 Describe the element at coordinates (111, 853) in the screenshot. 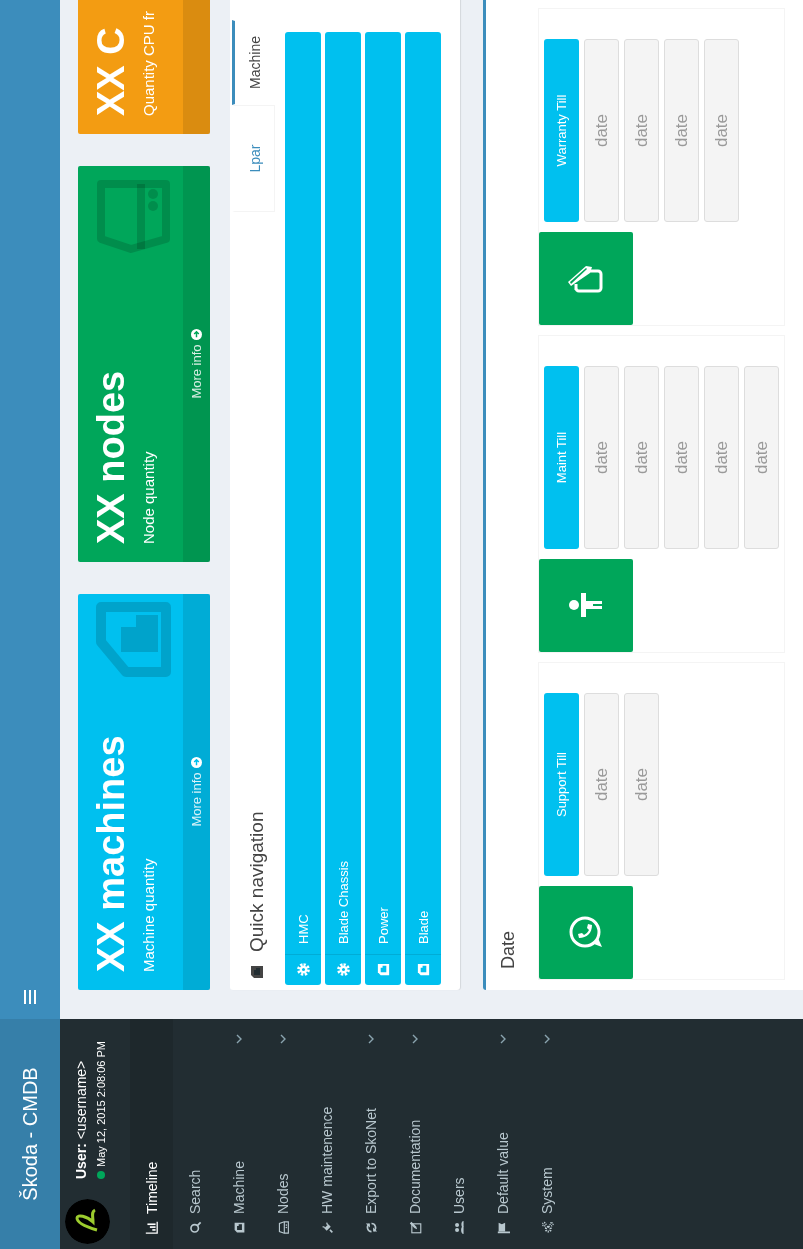

I see `stat-value: XX machines` at that location.